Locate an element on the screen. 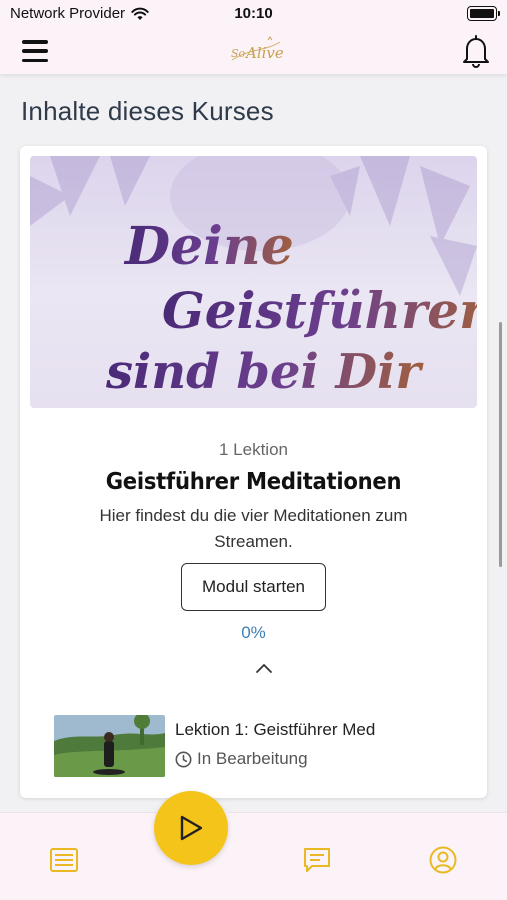  status-bar: Network Provider 10:10 is located at coordinates (253, 14).